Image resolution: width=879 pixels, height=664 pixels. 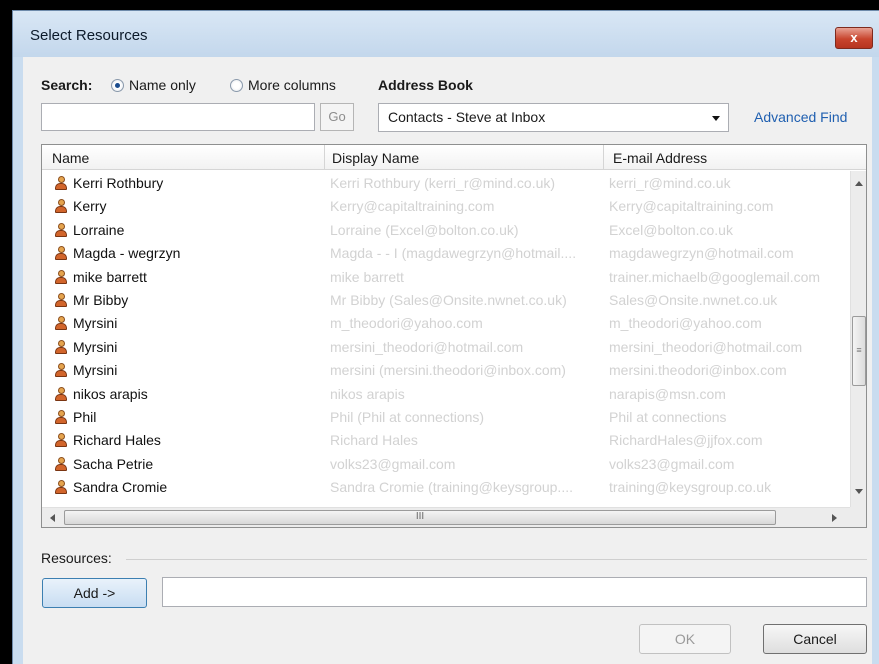 I want to click on scroll-up-icon, so click(x=859, y=183).